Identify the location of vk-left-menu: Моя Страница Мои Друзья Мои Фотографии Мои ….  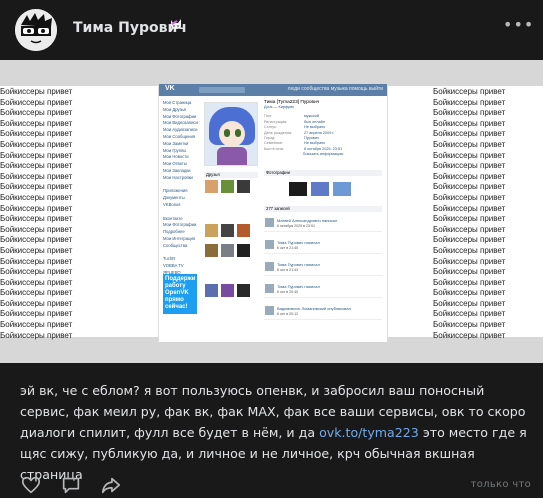
(181, 192).